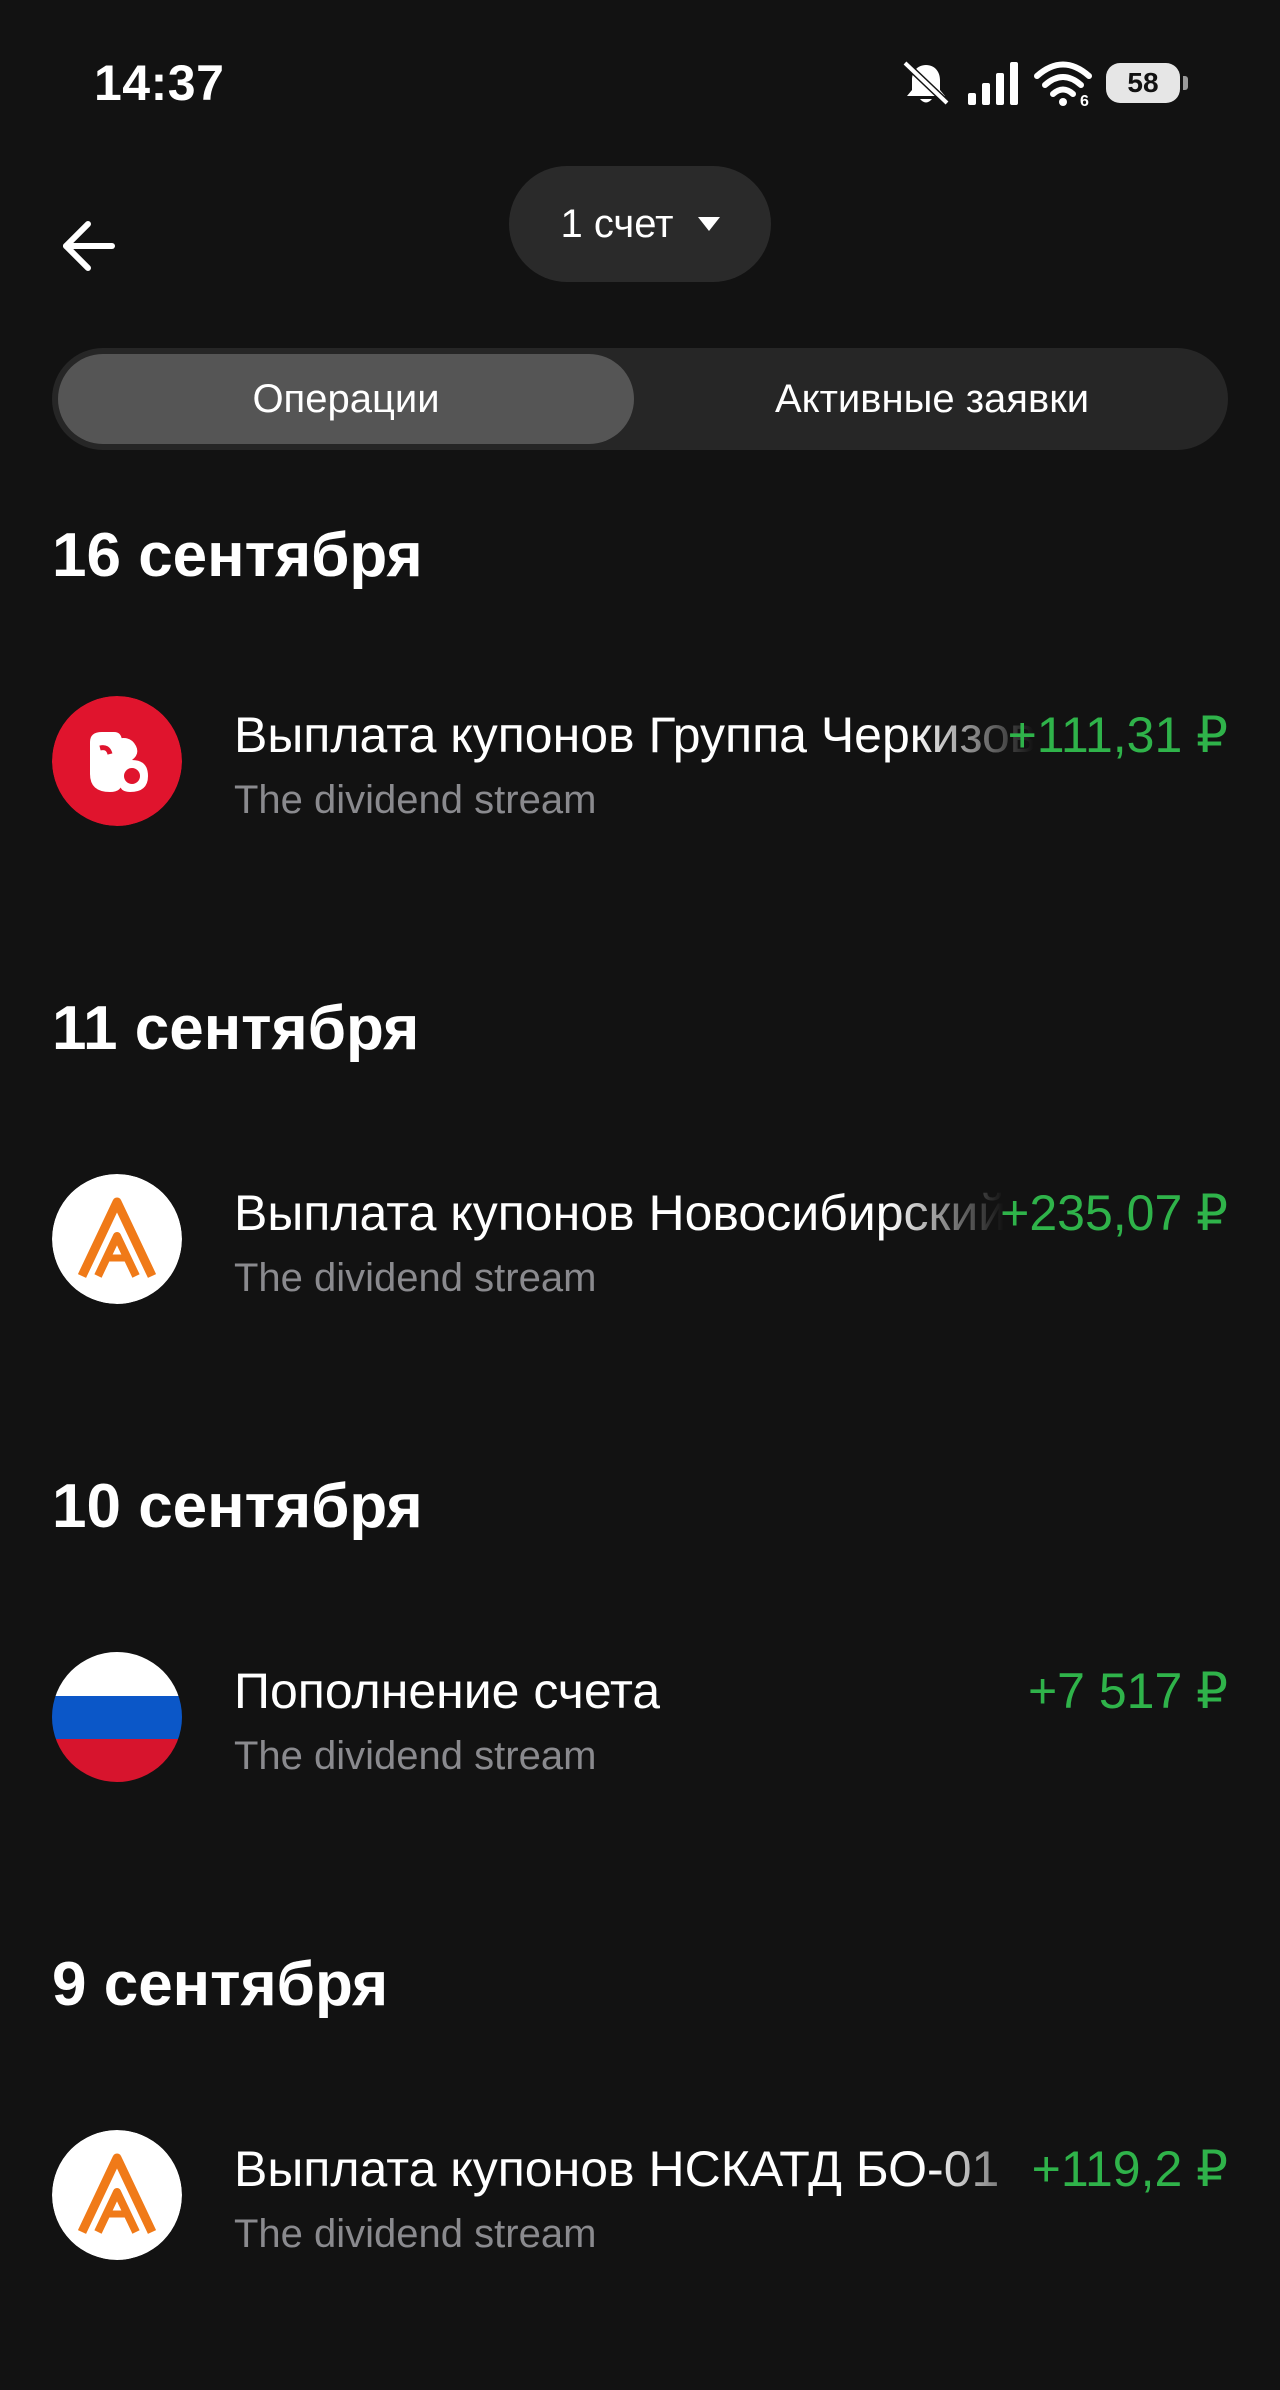 This screenshot has width=1280, height=2390. I want to click on day-title: 16 сентября, so click(237, 555).